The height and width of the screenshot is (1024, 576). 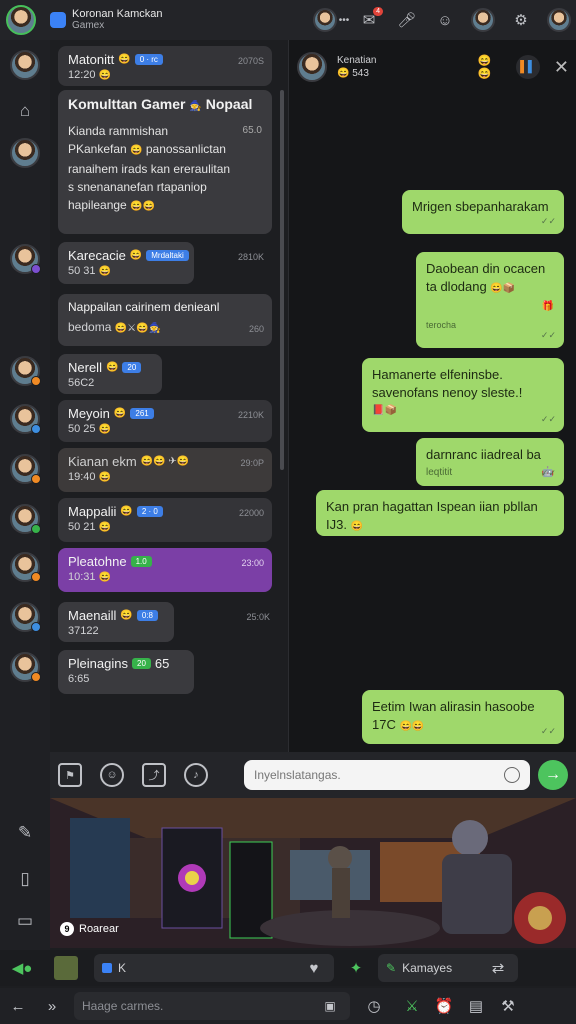 What do you see at coordinates (483, 454) in the screenshot?
I see `message-text: darnranc iiadreal ba` at bounding box center [483, 454].